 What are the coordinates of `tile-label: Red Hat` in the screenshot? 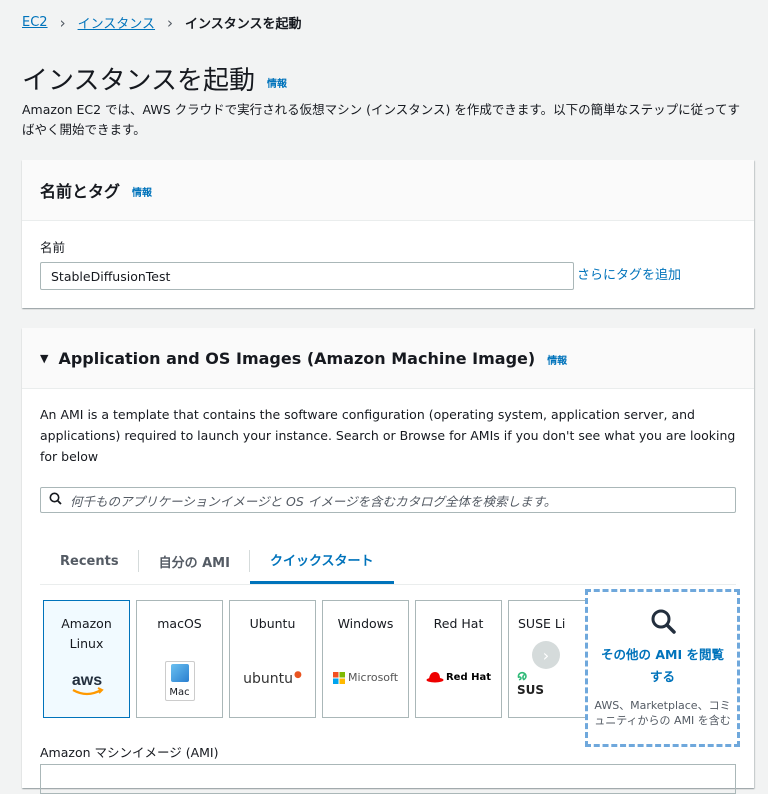 It's located at (458, 623).